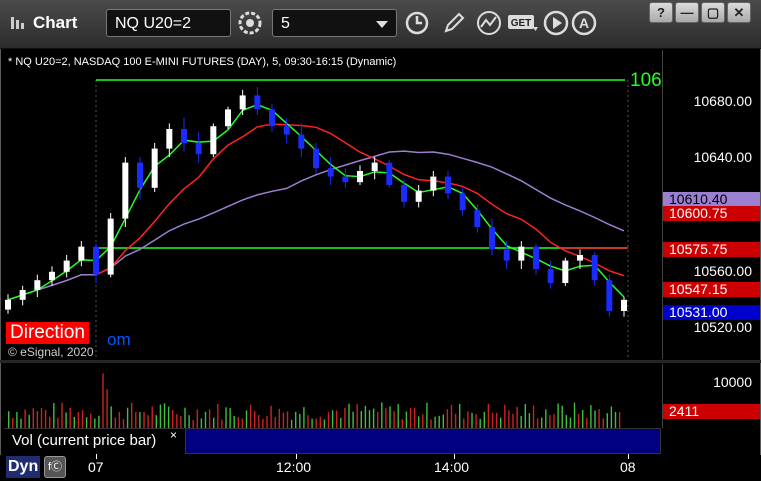  I want to click on close-button: ✕, so click(739, 12).